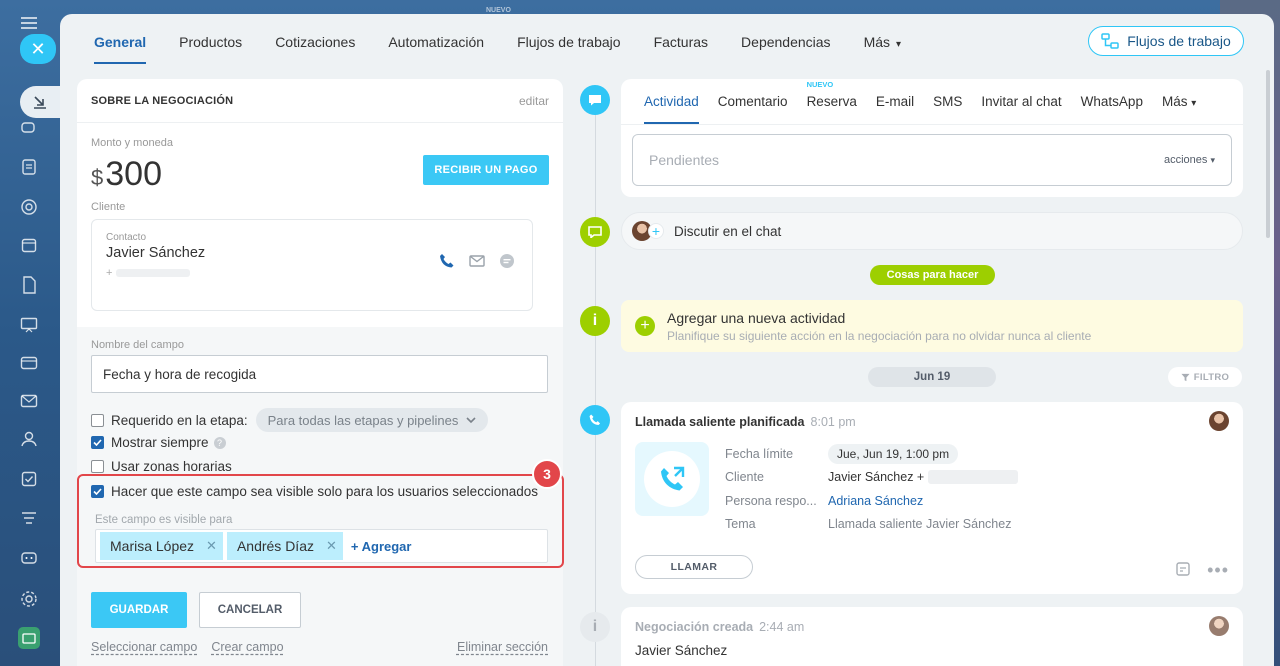 The height and width of the screenshot is (666, 1280). What do you see at coordinates (29, 638) in the screenshot?
I see `market-icon` at bounding box center [29, 638].